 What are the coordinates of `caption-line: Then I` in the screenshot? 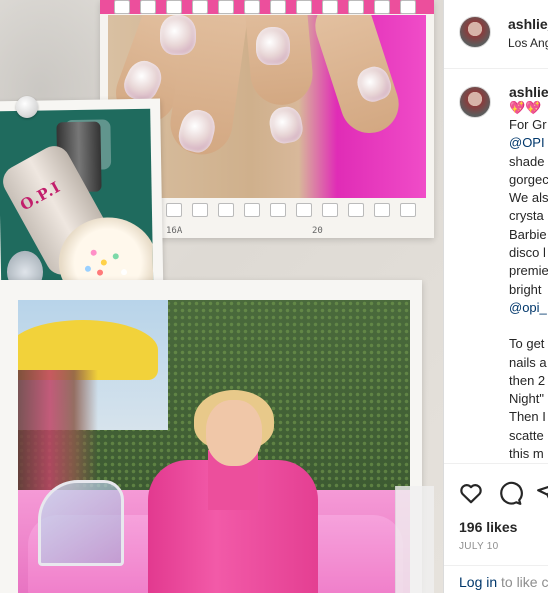 It's located at (527, 417).